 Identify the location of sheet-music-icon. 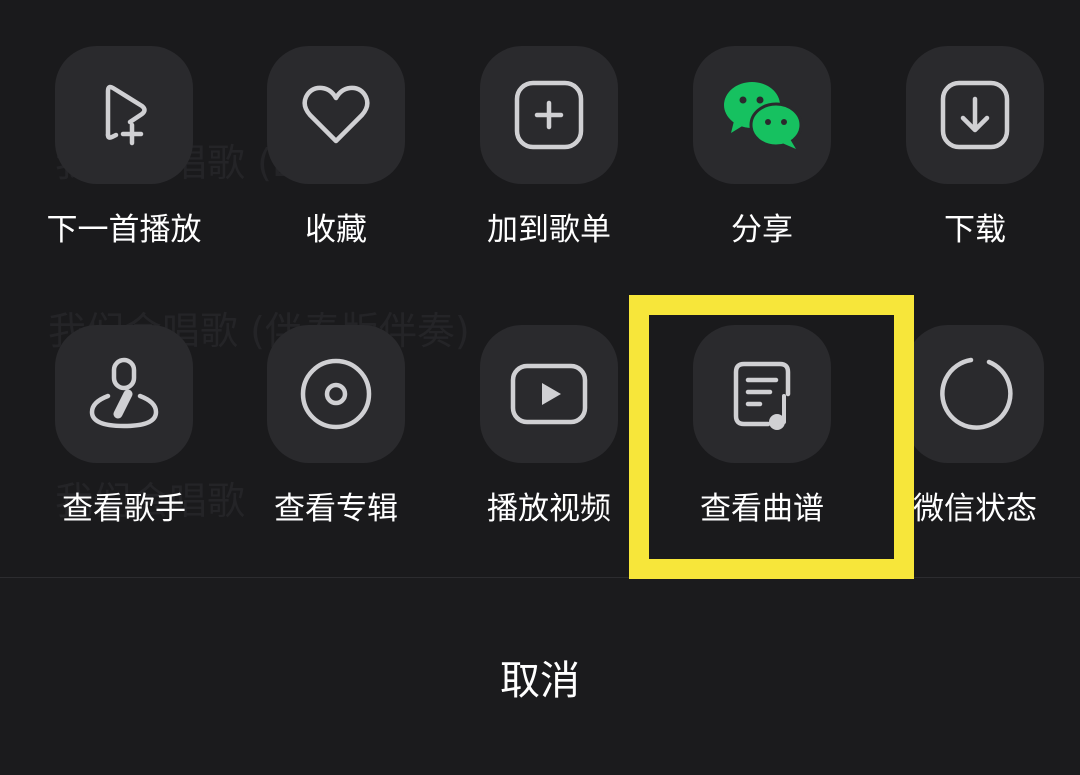
(762, 395).